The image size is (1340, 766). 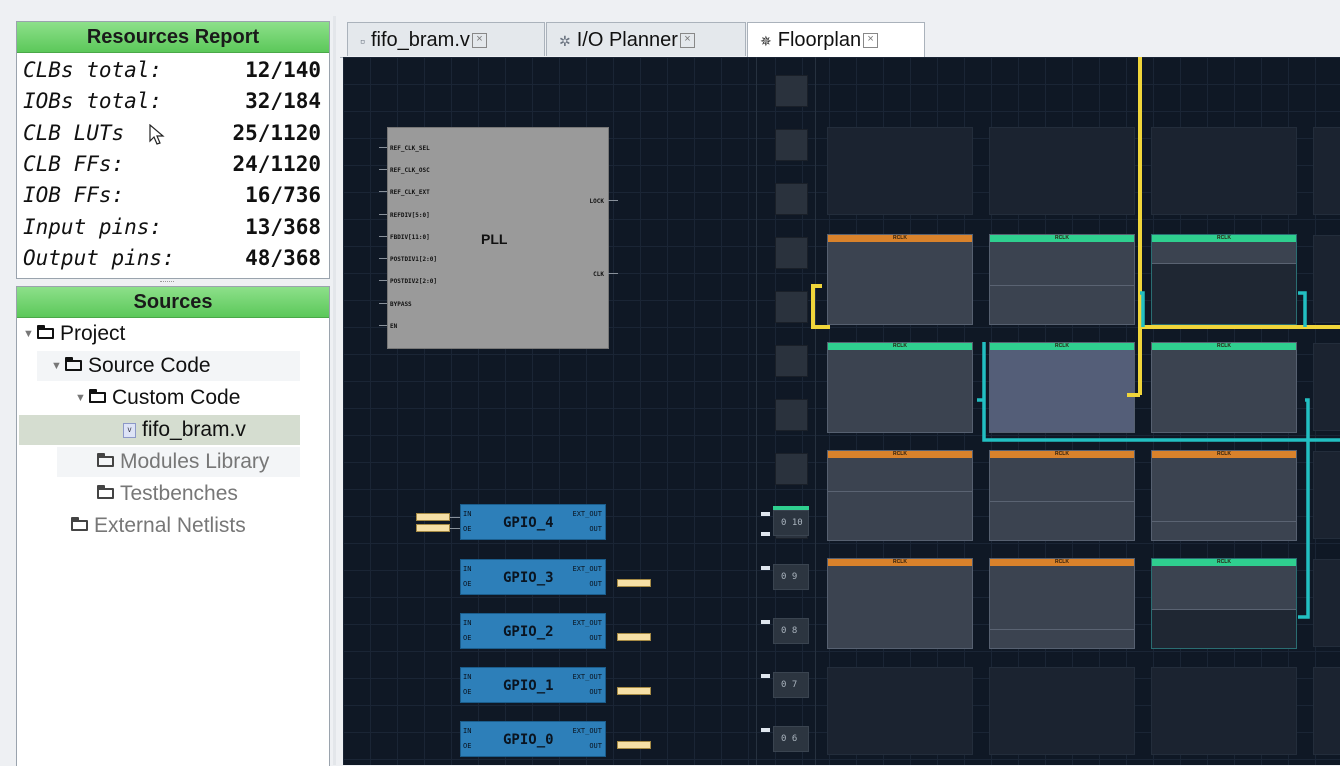 I want to click on chip-icon: ✲, so click(x=565, y=41).